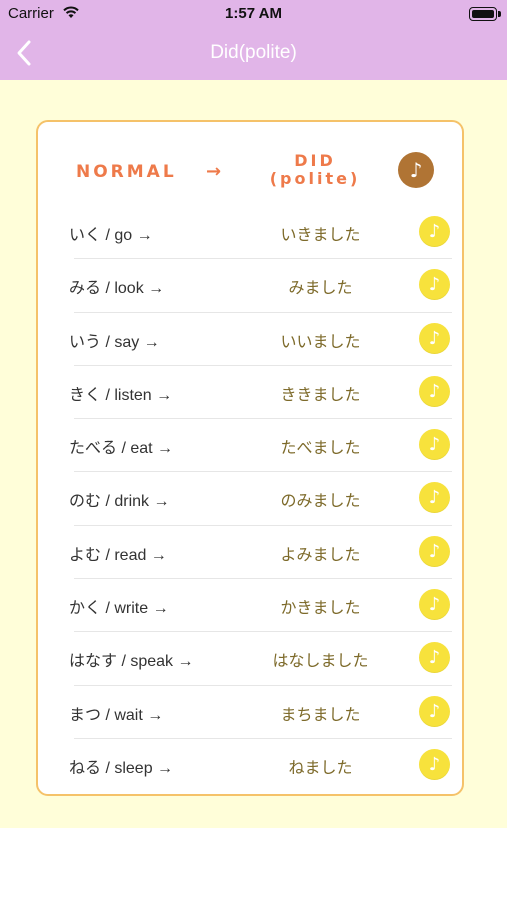  What do you see at coordinates (250, 339) in the screenshot?
I see `list-item: いう / say → いいました ♪` at bounding box center [250, 339].